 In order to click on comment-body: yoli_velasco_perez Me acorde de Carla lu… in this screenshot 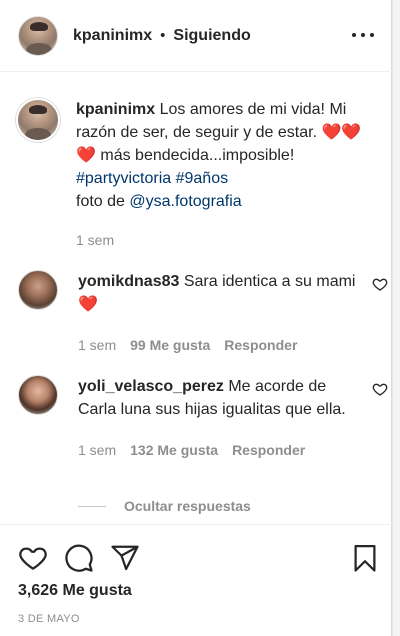, I will do `click(220, 418)`.